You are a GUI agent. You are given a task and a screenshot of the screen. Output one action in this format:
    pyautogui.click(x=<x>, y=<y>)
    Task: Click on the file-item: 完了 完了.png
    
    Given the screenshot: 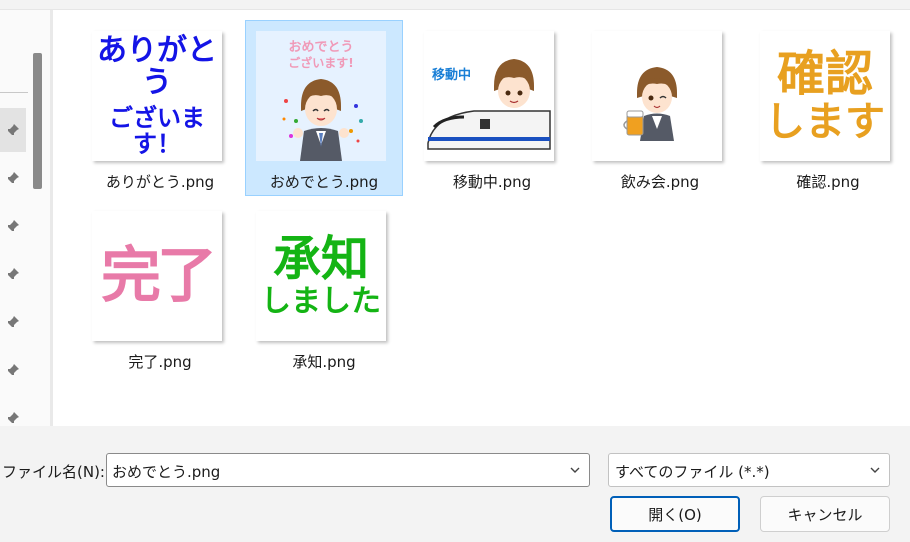 What is the action you would take?
    pyautogui.click(x=160, y=288)
    